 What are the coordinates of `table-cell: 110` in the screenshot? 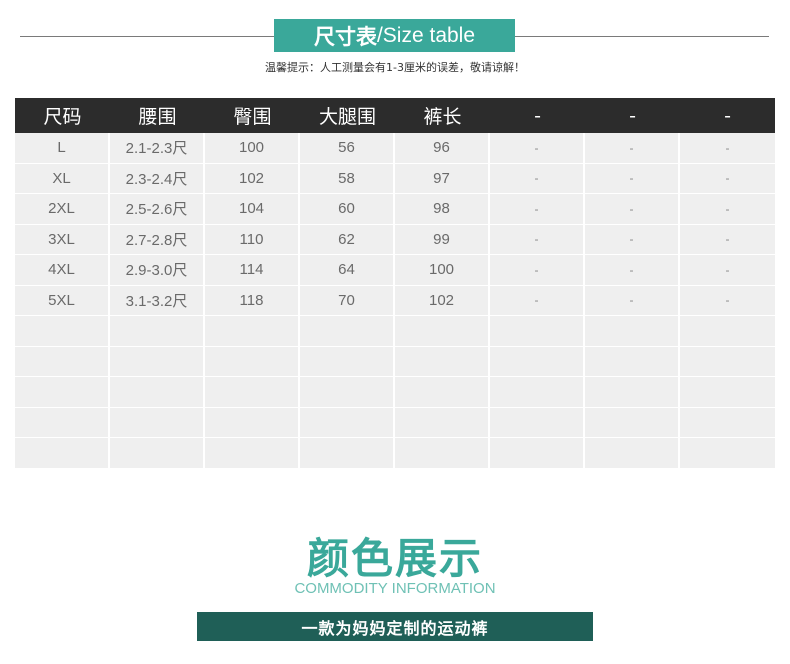 It's located at (252, 239).